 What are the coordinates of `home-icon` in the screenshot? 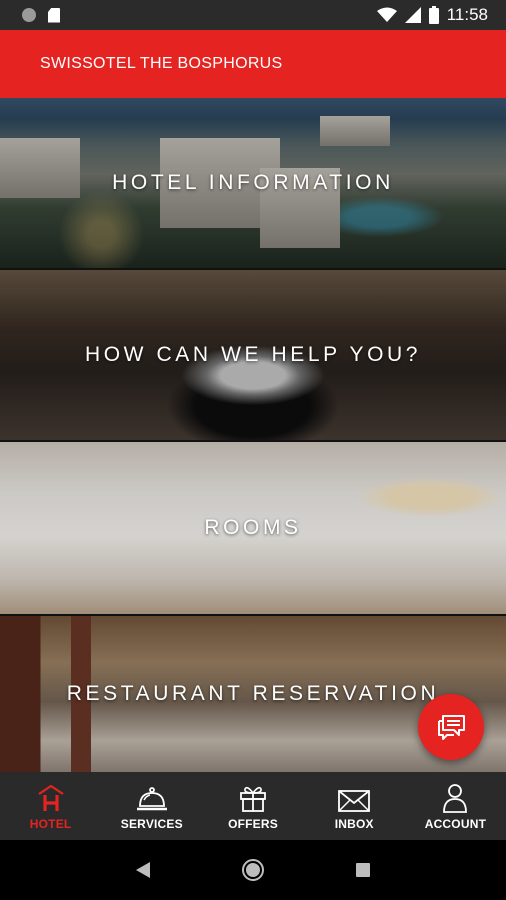 It's located at (253, 870).